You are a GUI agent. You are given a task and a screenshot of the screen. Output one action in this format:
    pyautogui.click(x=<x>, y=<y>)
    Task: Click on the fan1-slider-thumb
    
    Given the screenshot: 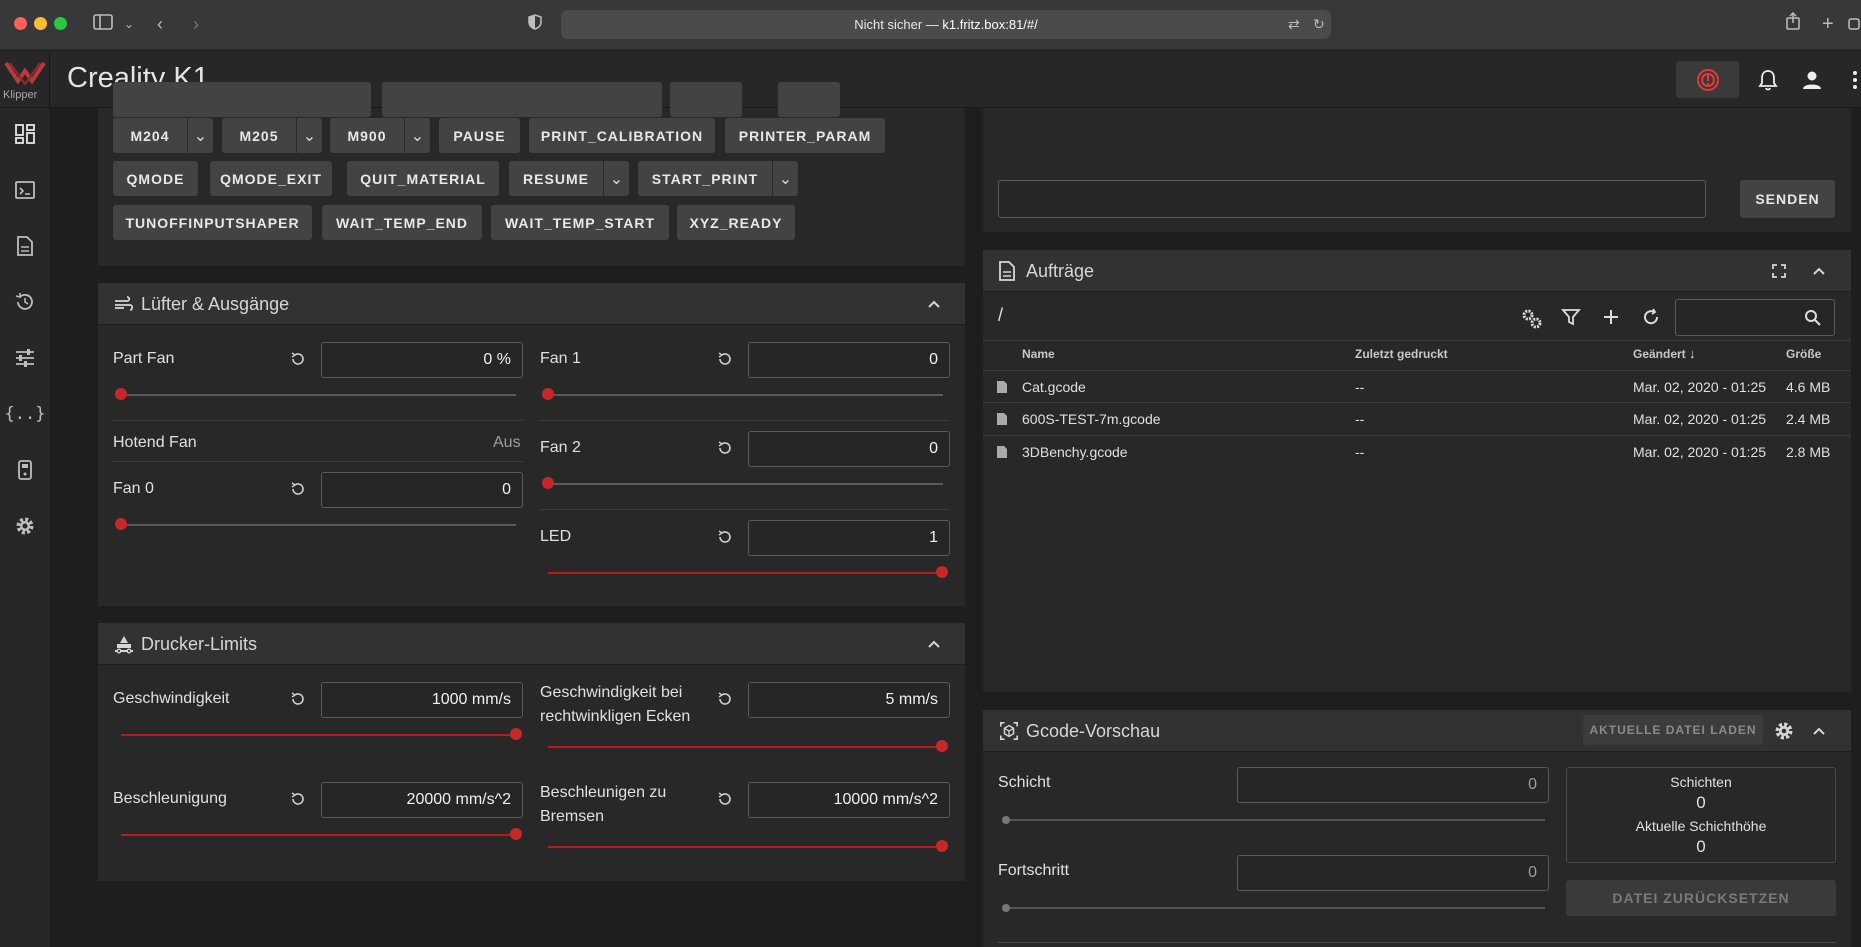 What is the action you would take?
    pyautogui.click(x=548, y=394)
    